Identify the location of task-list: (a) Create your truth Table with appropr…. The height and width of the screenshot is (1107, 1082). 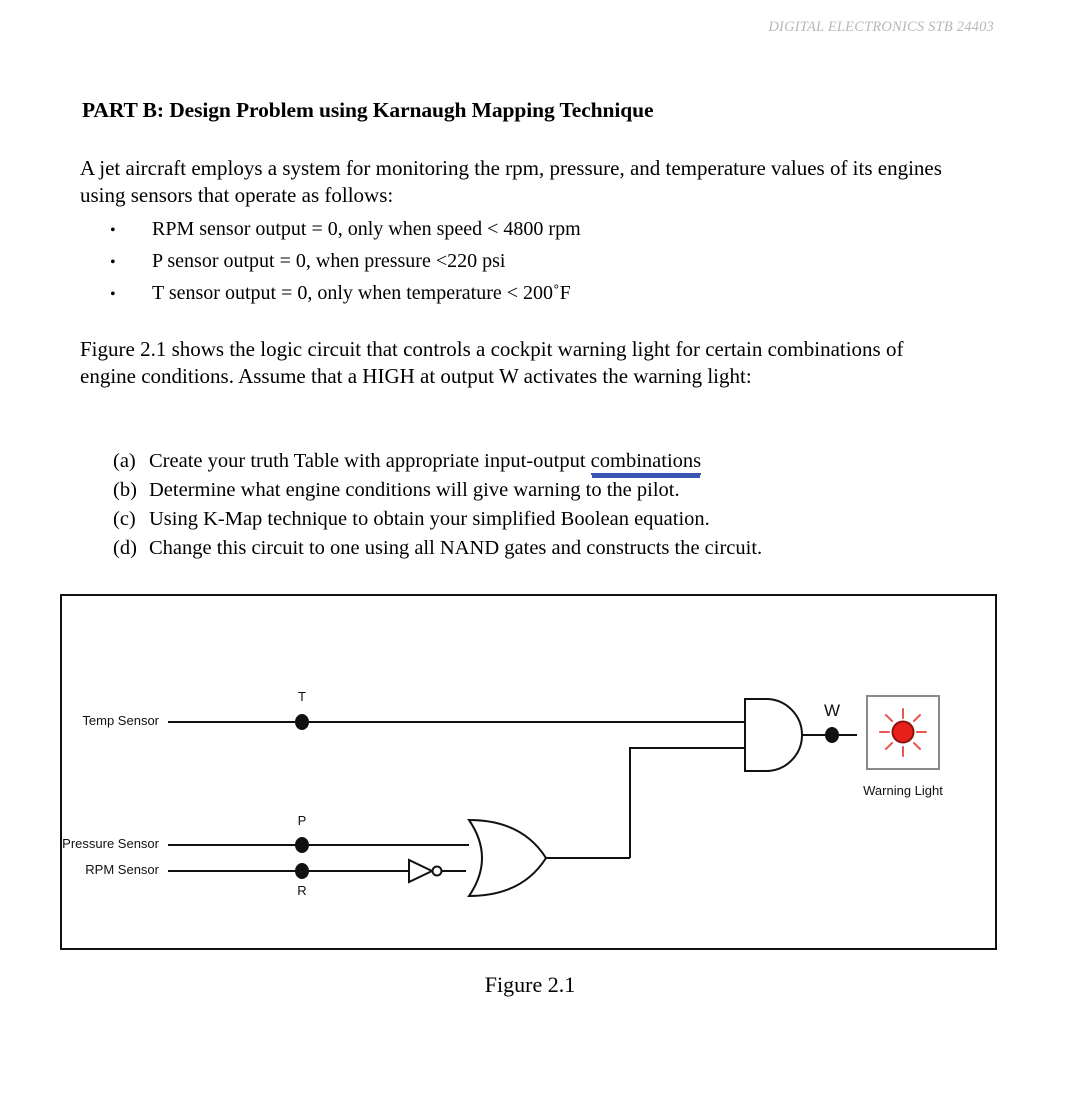
(528, 505).